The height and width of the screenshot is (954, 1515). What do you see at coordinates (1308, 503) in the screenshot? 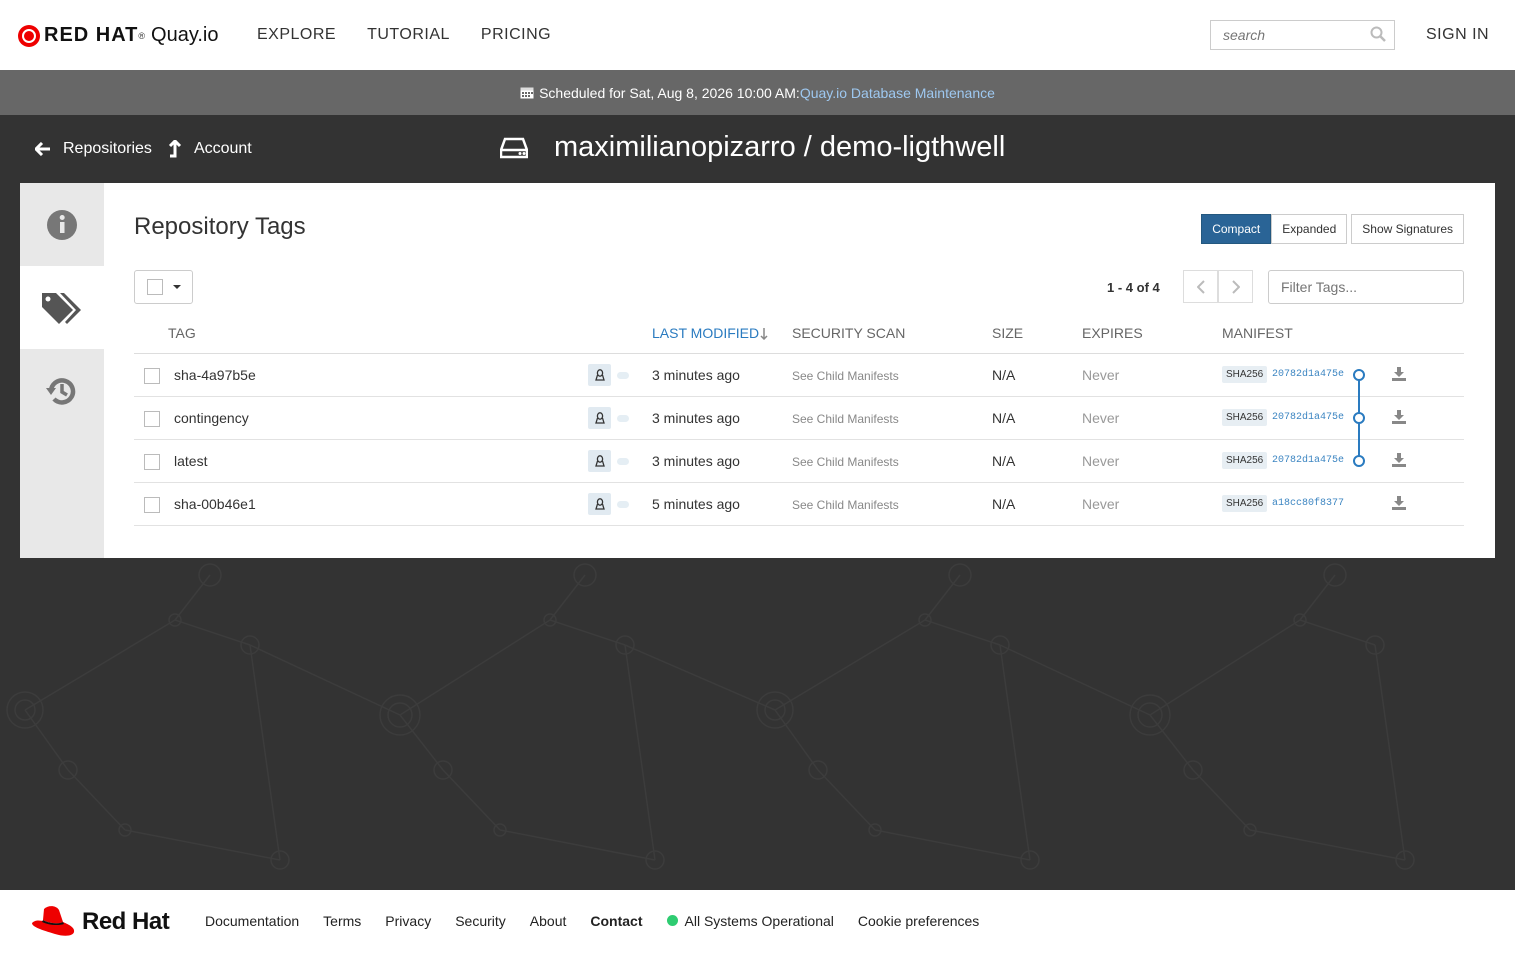
I see `manifest-digest: a18cc80f8377` at bounding box center [1308, 503].